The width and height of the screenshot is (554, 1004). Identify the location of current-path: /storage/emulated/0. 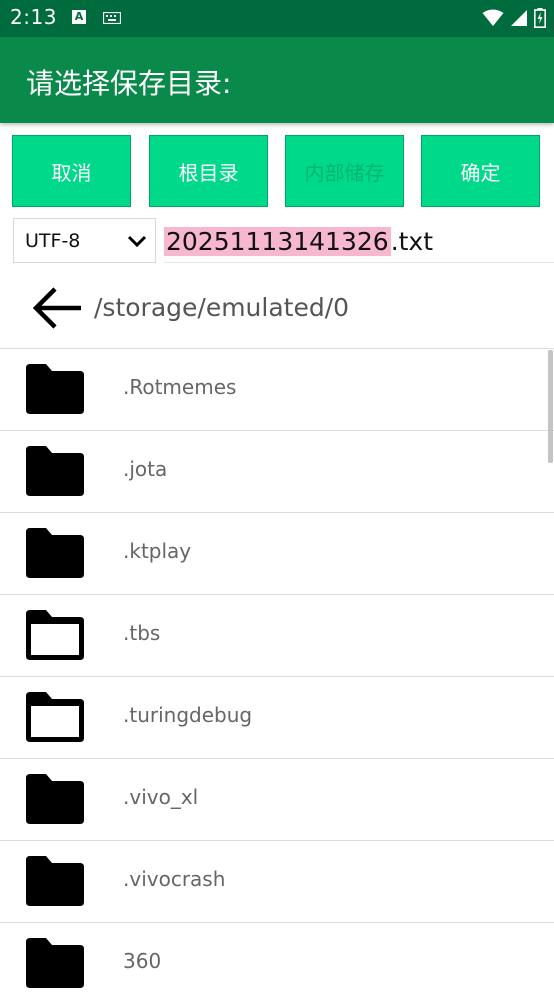
(222, 307).